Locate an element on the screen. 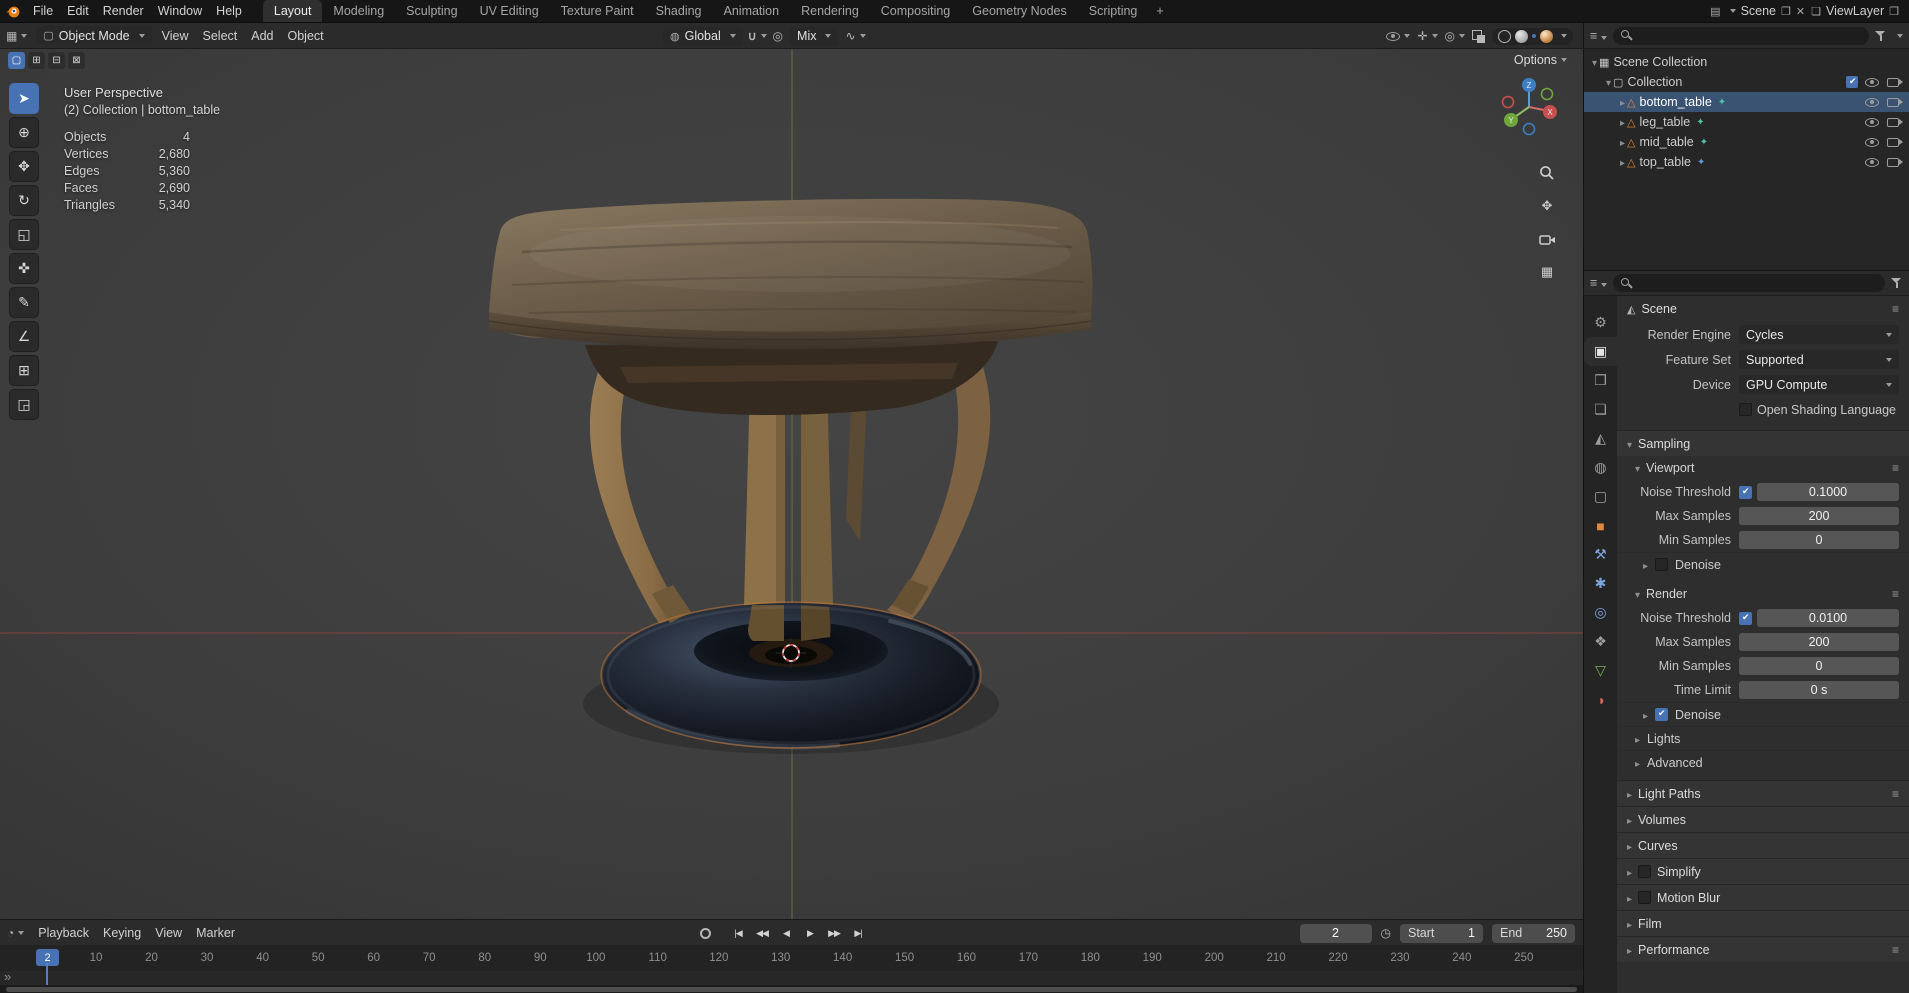 Image resolution: width=1909 pixels, height=993 pixels. tool-button: ➤ is located at coordinates (24, 98).